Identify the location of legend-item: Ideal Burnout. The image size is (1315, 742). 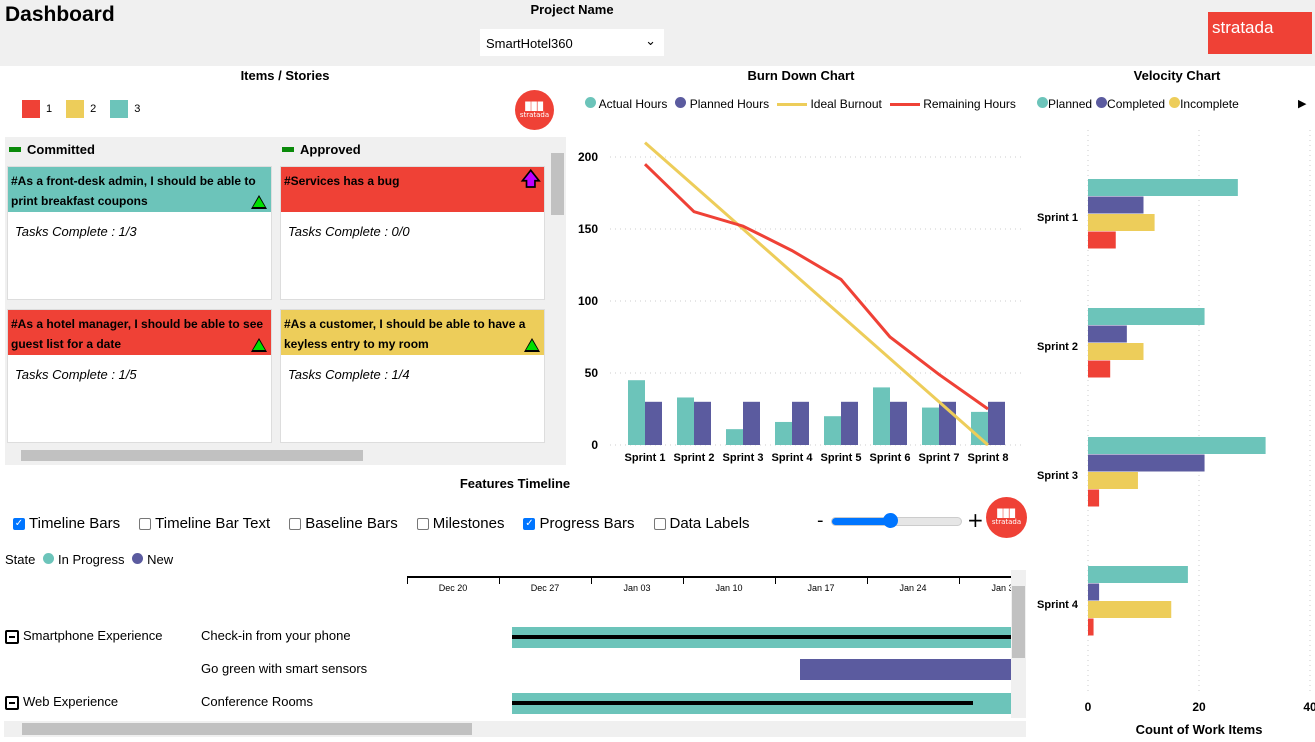
(829, 104).